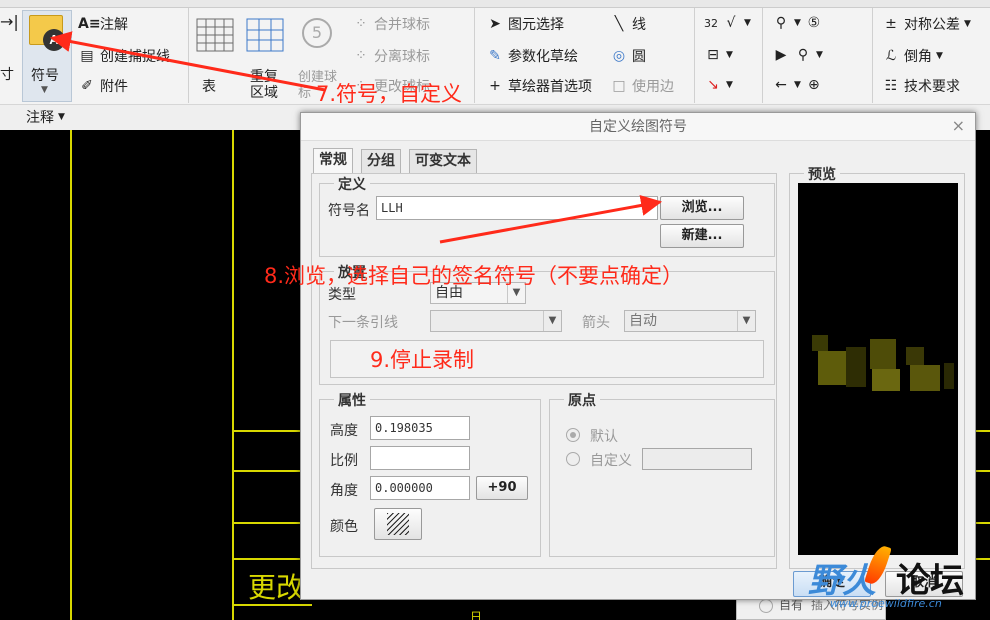  Describe the element at coordinates (391, 24) in the screenshot. I see `merge-balloon-button: ⁘ 合并球标` at that location.